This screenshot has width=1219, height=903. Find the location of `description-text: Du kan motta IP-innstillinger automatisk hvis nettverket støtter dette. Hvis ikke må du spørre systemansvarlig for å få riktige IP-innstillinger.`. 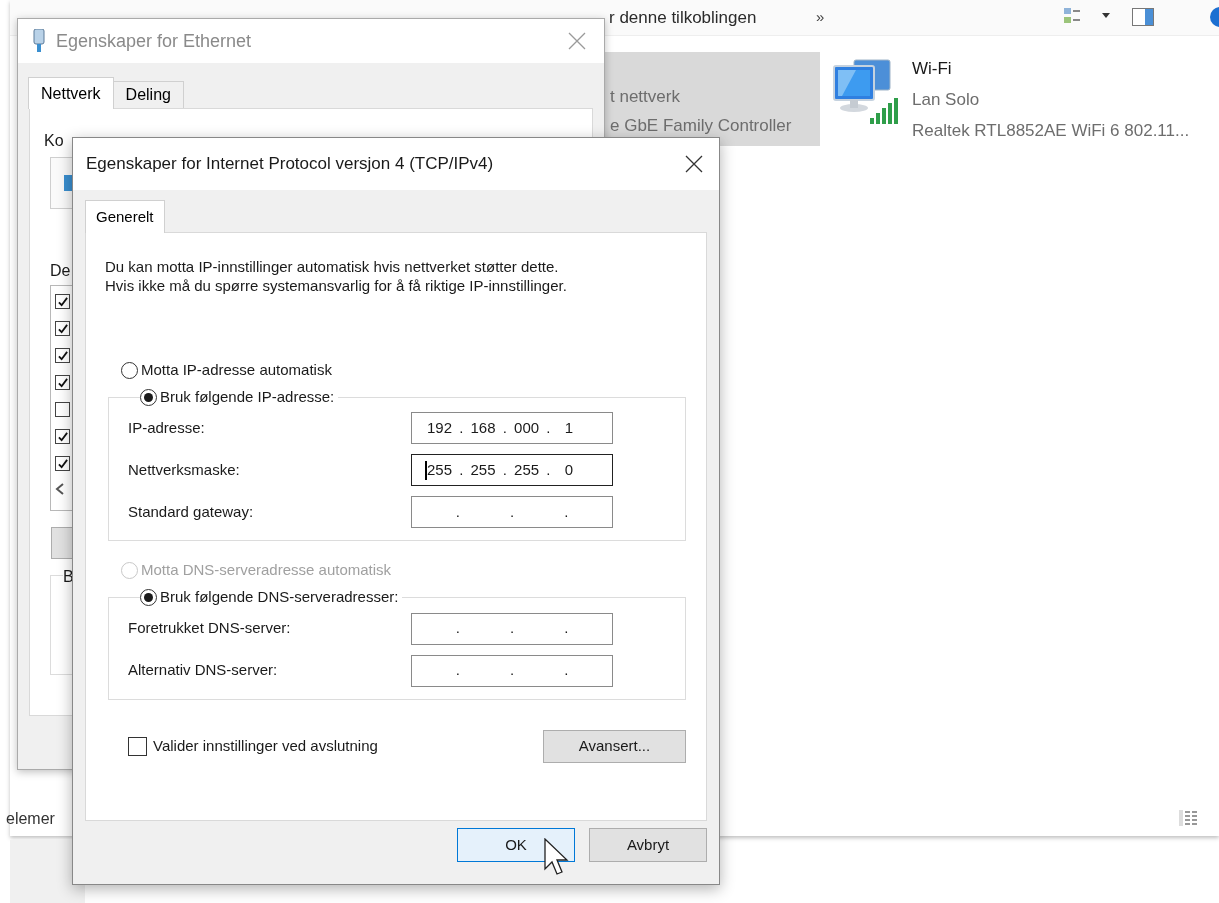

description-text: Du kan motta IP-innstillinger automatisk hvis nettverket støtter dette. Hvis ikke må du spørre systemansvarlig for å få riktige IP-innstillinger. is located at coordinates (336, 276).